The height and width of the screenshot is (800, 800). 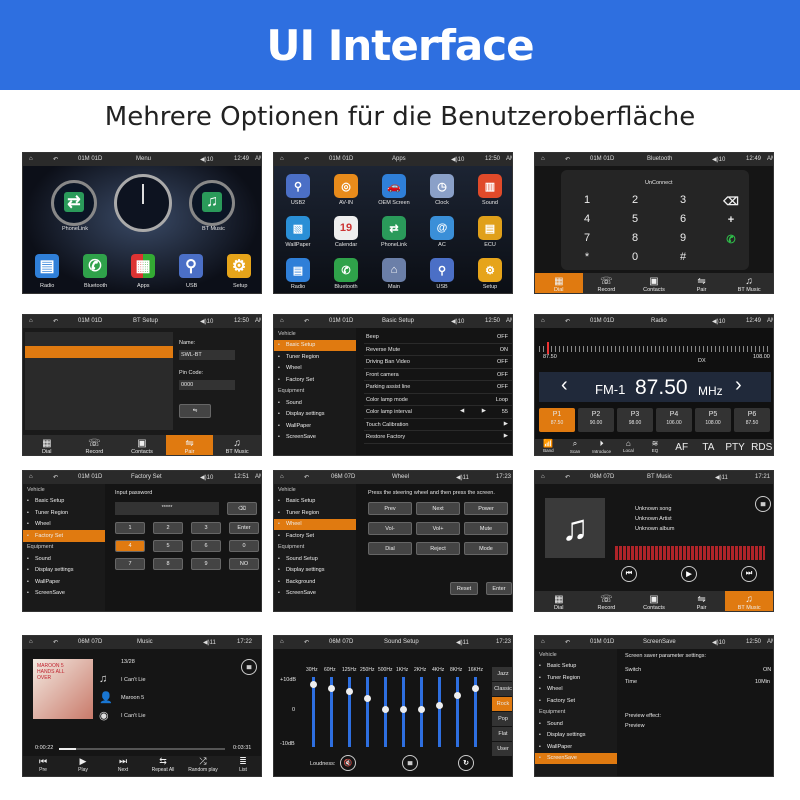 What do you see at coordinates (502, 674) in the screenshot?
I see `eq-preset-jazz: Jazz` at bounding box center [502, 674].